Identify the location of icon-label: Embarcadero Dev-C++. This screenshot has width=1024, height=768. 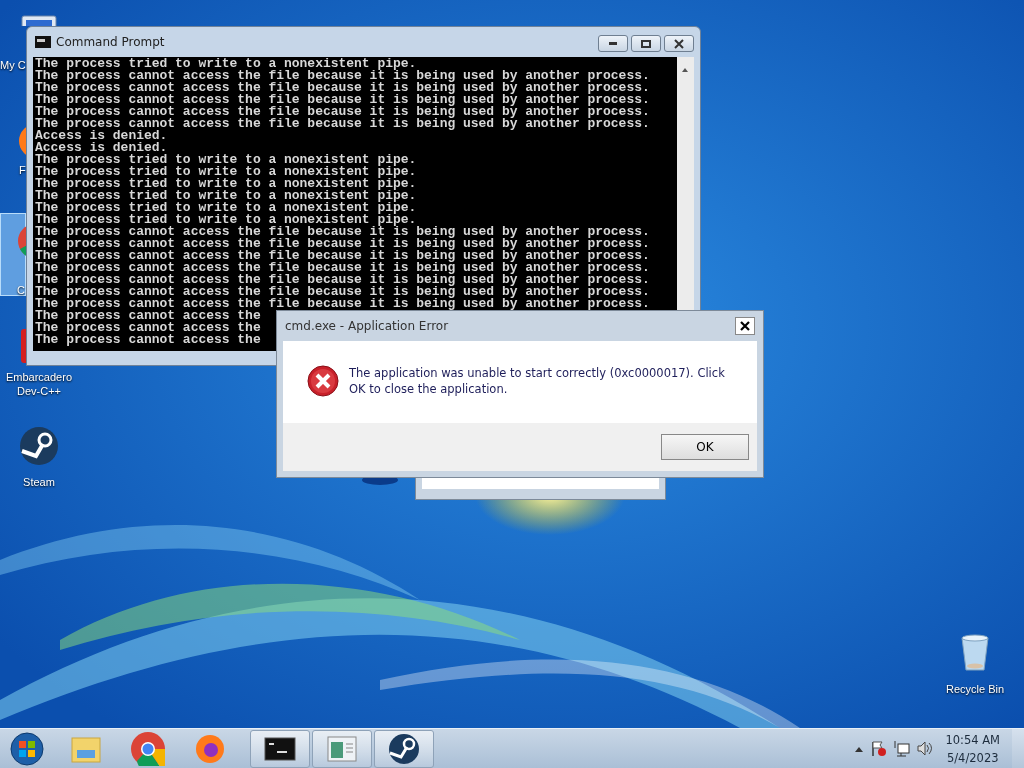
(38, 384).